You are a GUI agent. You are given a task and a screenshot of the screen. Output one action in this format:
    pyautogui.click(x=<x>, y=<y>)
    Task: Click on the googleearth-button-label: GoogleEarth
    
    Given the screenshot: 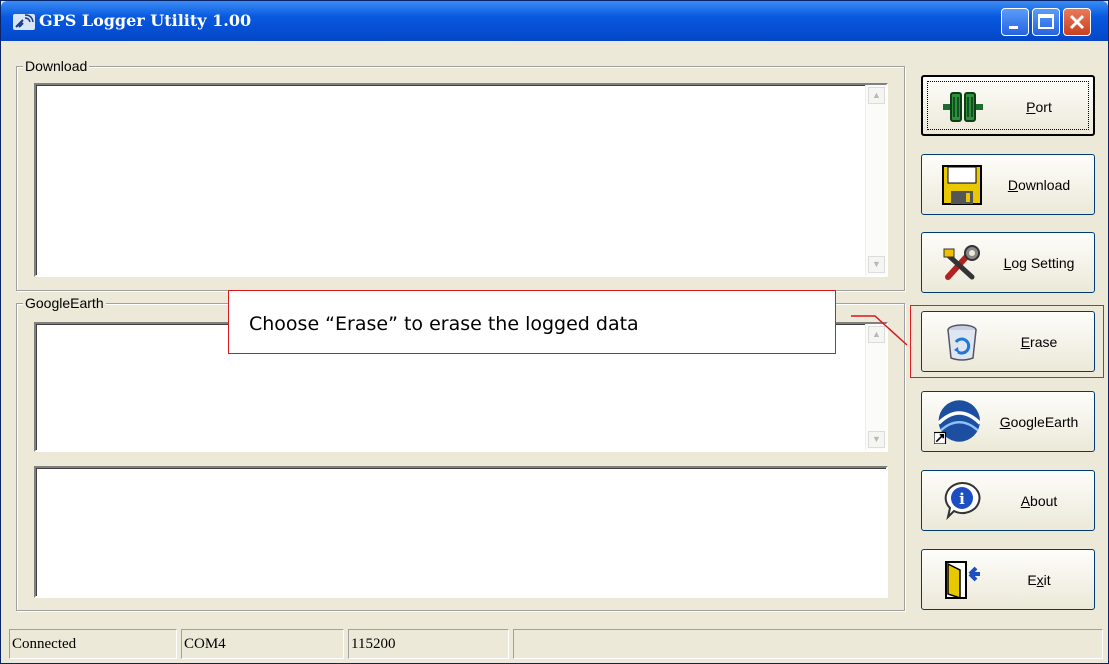 What is the action you would take?
    pyautogui.click(x=1039, y=422)
    